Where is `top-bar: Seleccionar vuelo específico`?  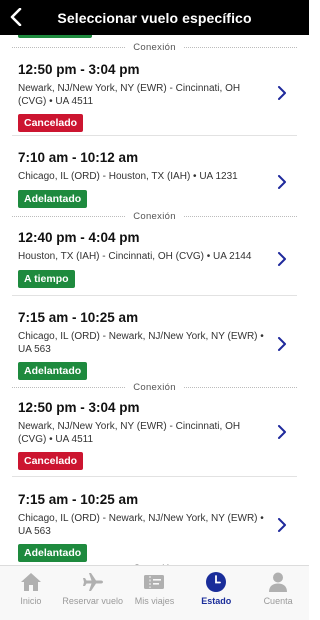
top-bar: Seleccionar vuelo específico is located at coordinates (154, 17).